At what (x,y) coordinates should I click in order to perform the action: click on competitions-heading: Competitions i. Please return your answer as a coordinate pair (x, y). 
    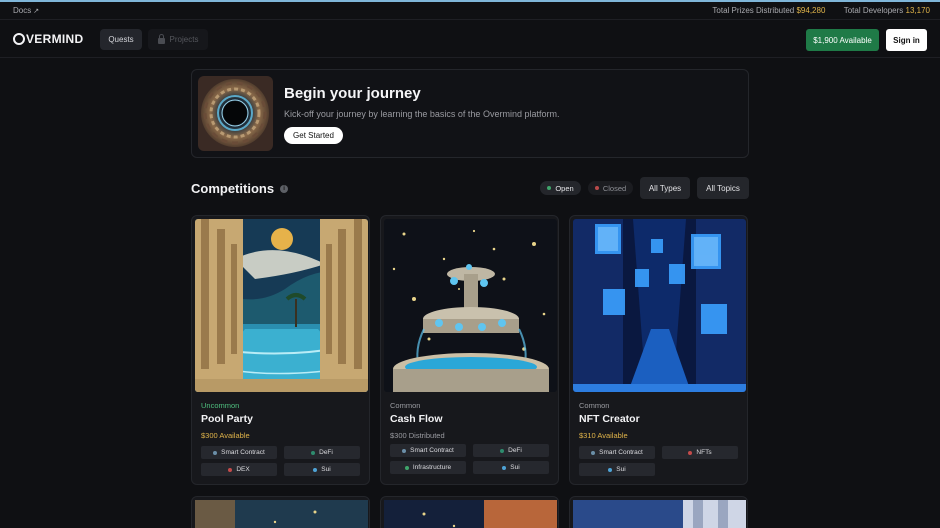
    Looking at the image, I should click on (240, 188).